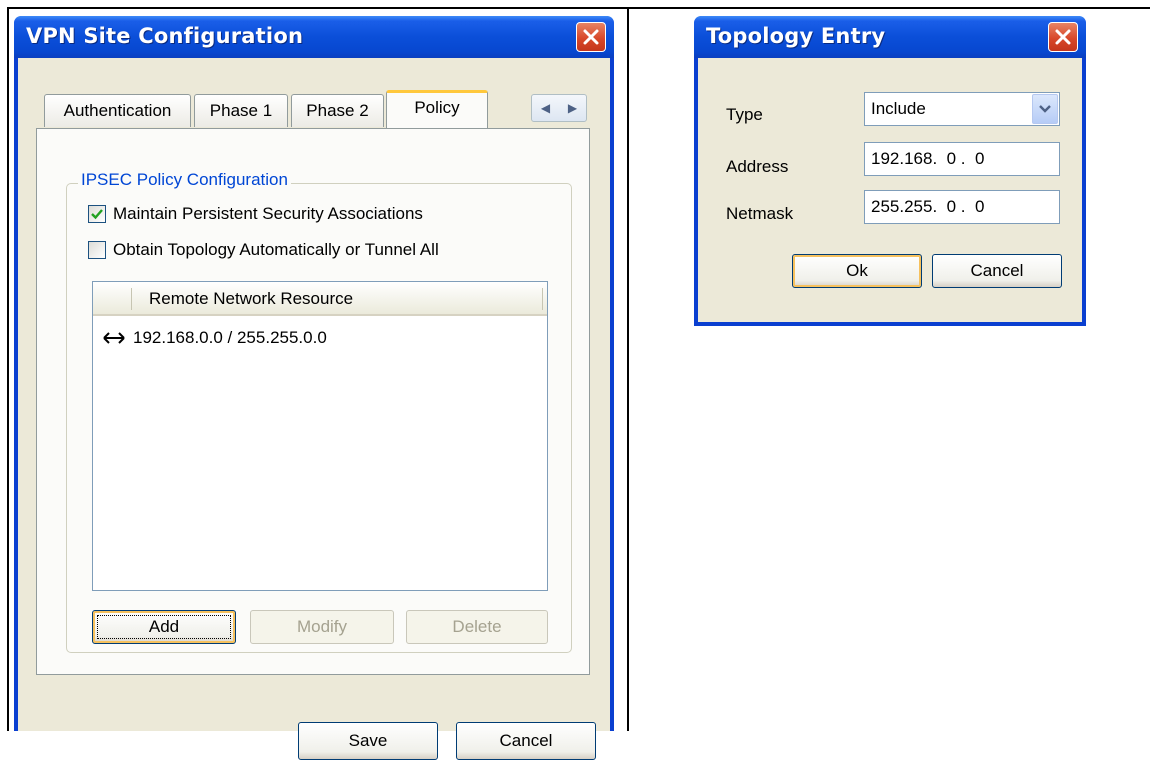 The width and height of the screenshot is (1150, 760). I want to click on checkbox-unchecked, so click(97, 250).